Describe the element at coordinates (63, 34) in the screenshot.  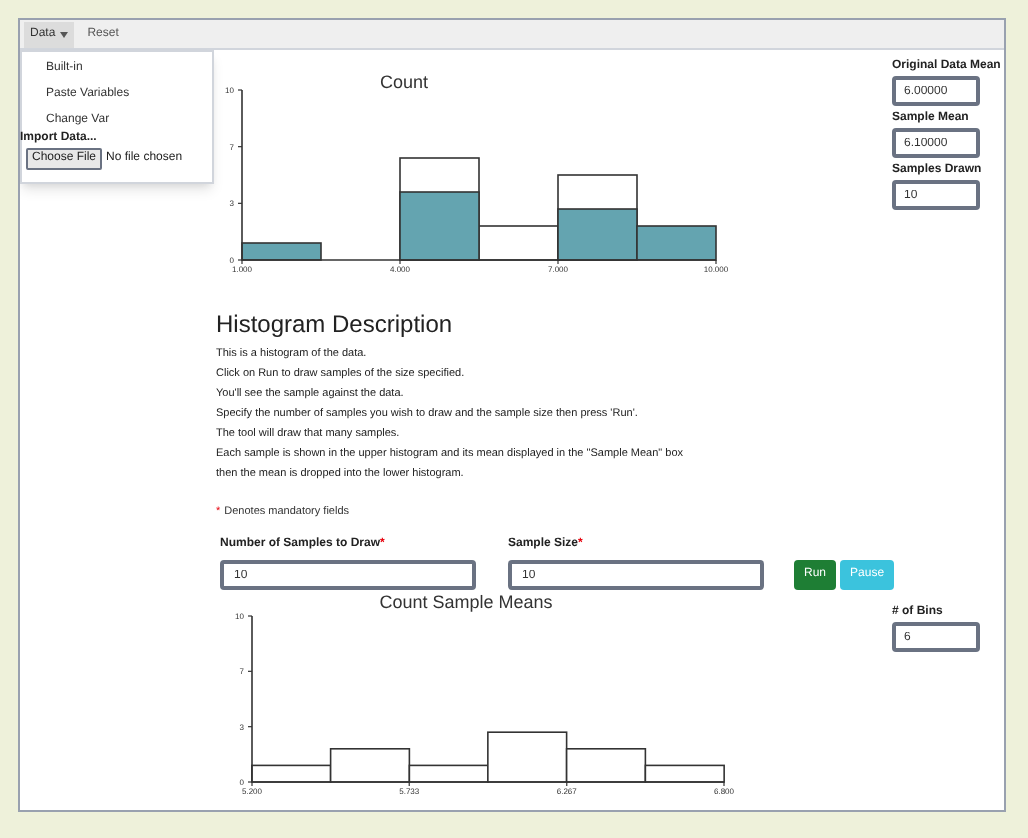
I see `caret-icon` at that location.